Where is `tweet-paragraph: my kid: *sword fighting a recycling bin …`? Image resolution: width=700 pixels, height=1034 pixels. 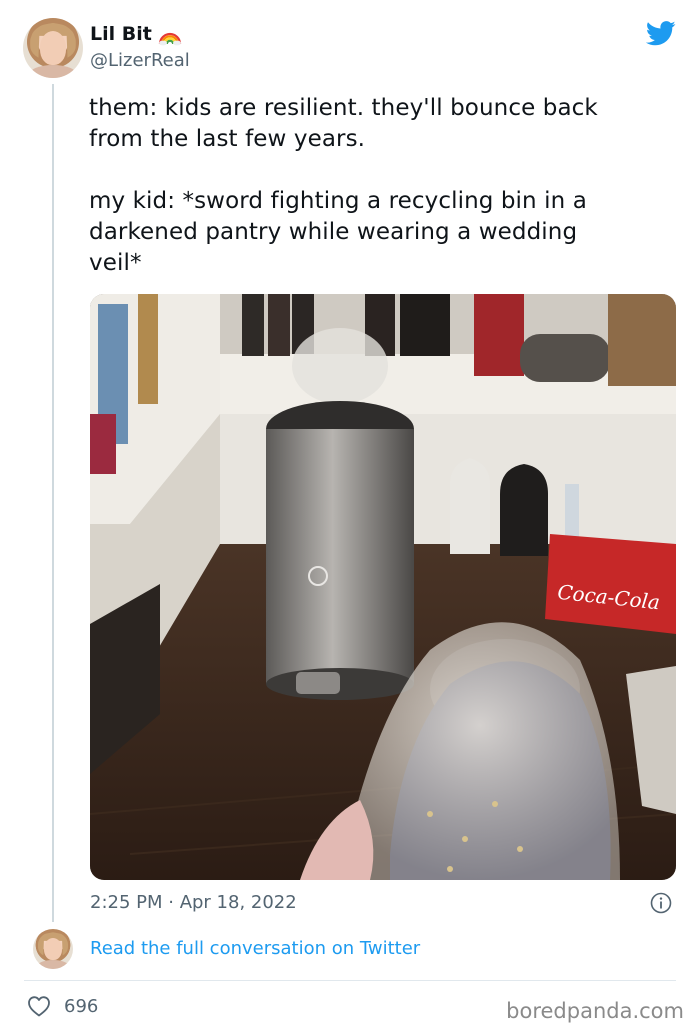 tweet-paragraph: my kid: *sword fighting a recycling bin … is located at coordinates (338, 232).